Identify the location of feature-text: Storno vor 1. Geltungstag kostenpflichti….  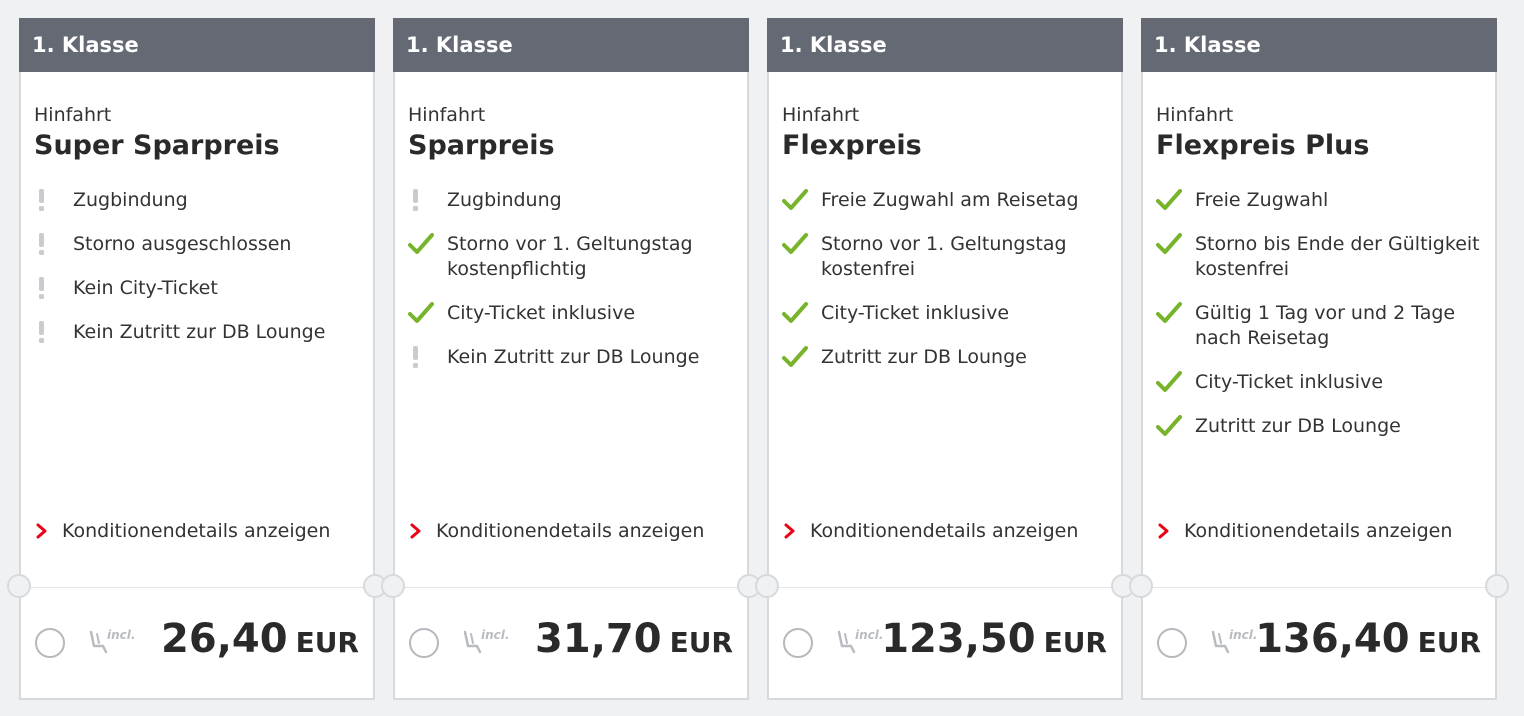
(570, 256).